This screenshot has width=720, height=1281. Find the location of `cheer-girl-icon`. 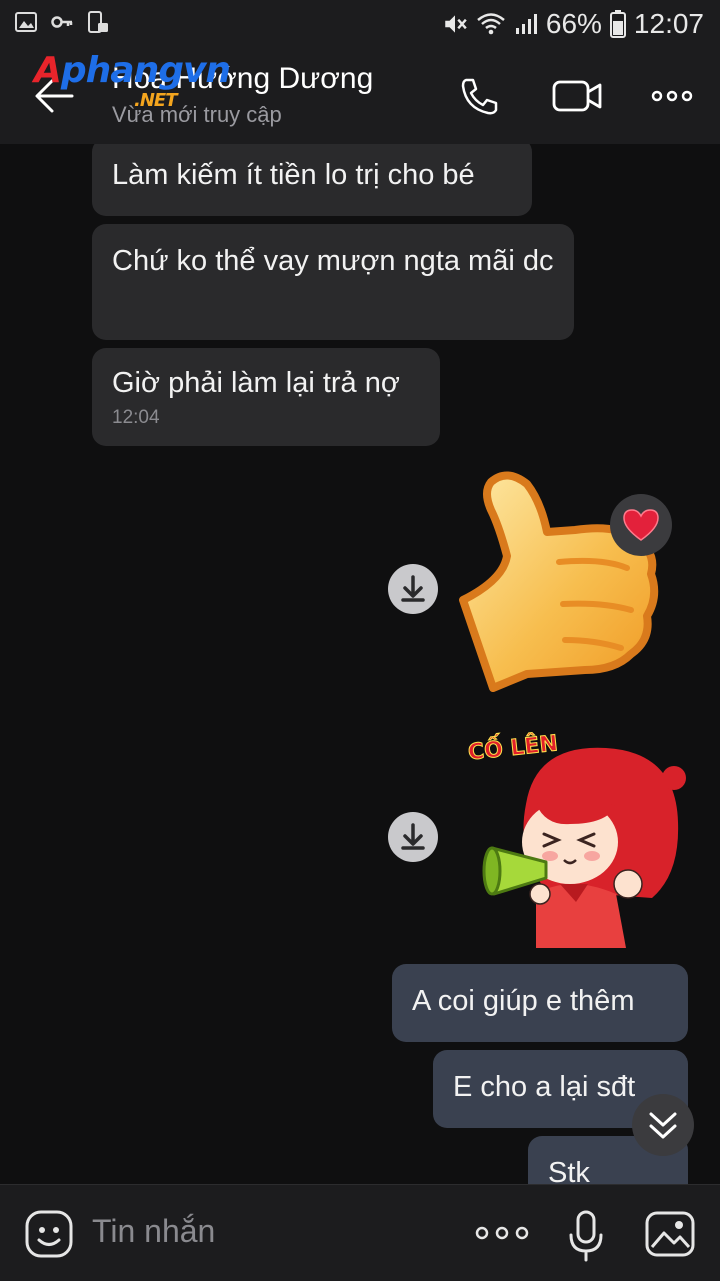

cheer-girl-icon is located at coordinates (584, 847).